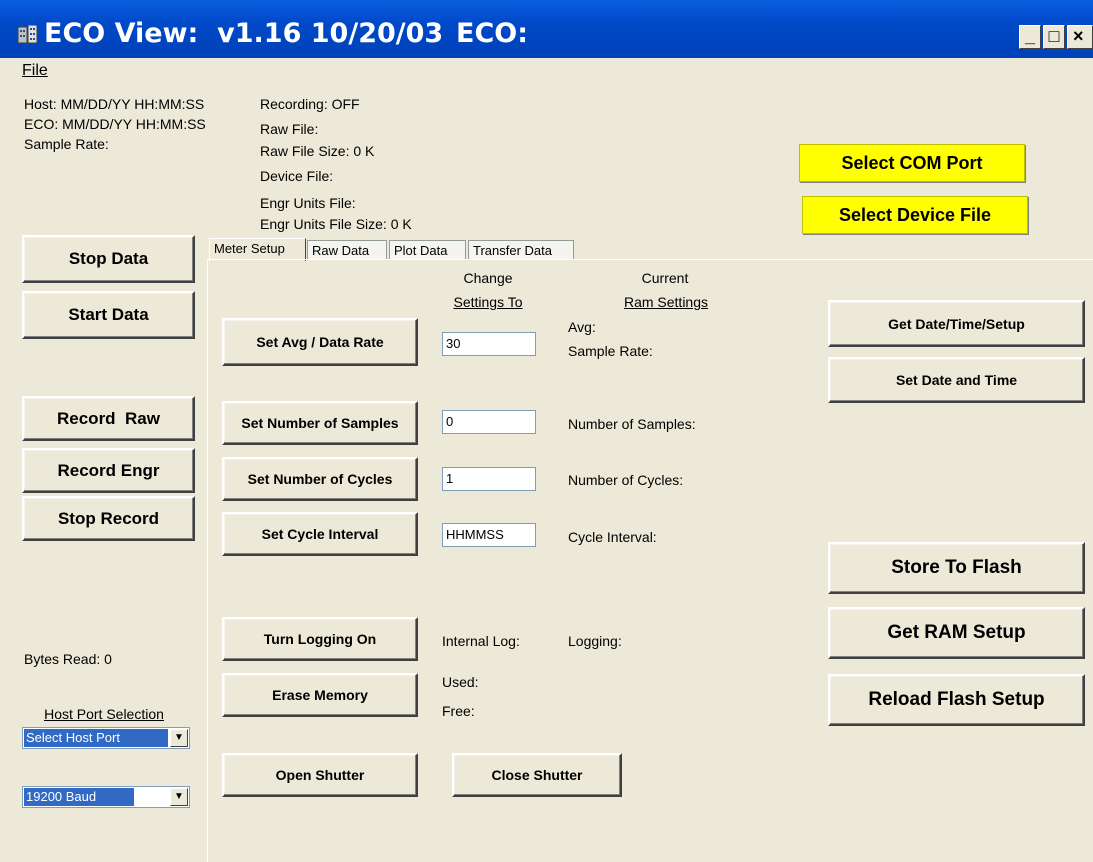  I want to click on select-com-port-button: Select COM Port, so click(912, 163).